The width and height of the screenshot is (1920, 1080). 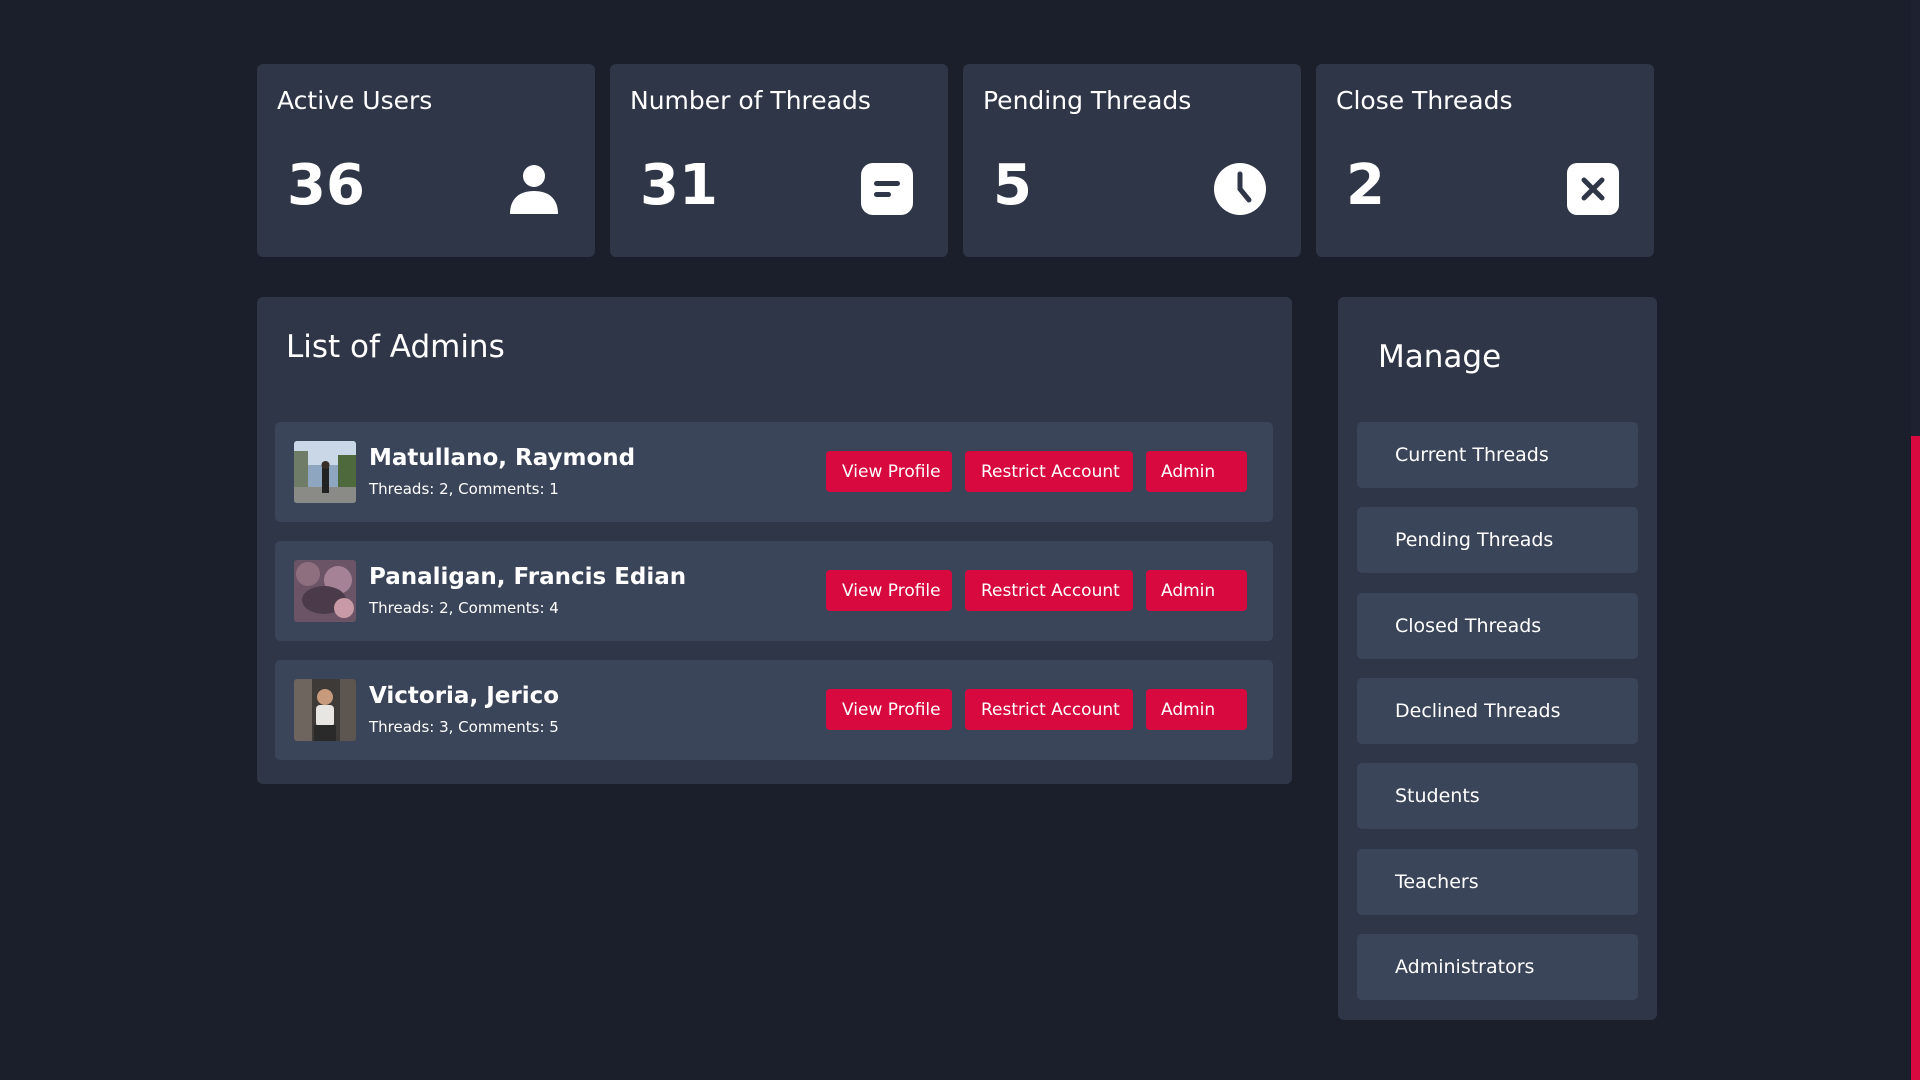 What do you see at coordinates (1440, 357) in the screenshot?
I see `manage-title: Manage` at bounding box center [1440, 357].